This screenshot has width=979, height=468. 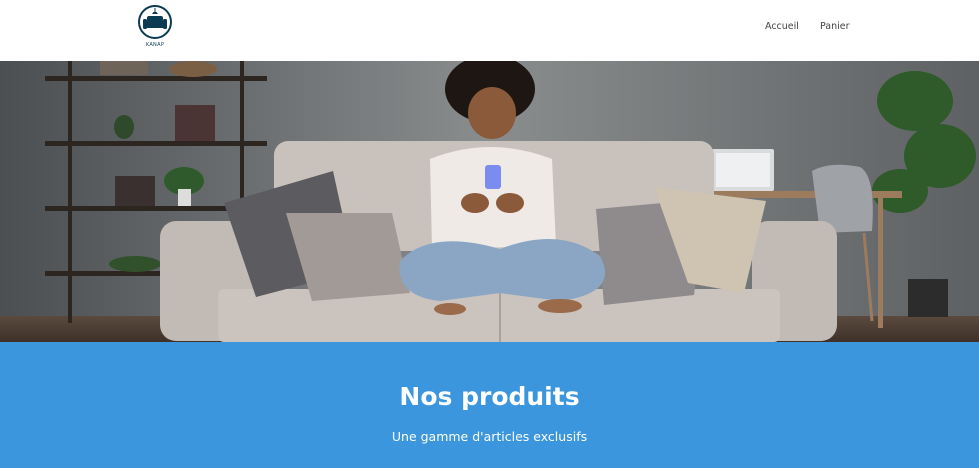 I want to click on products-title: Nos produits, so click(x=489, y=396).